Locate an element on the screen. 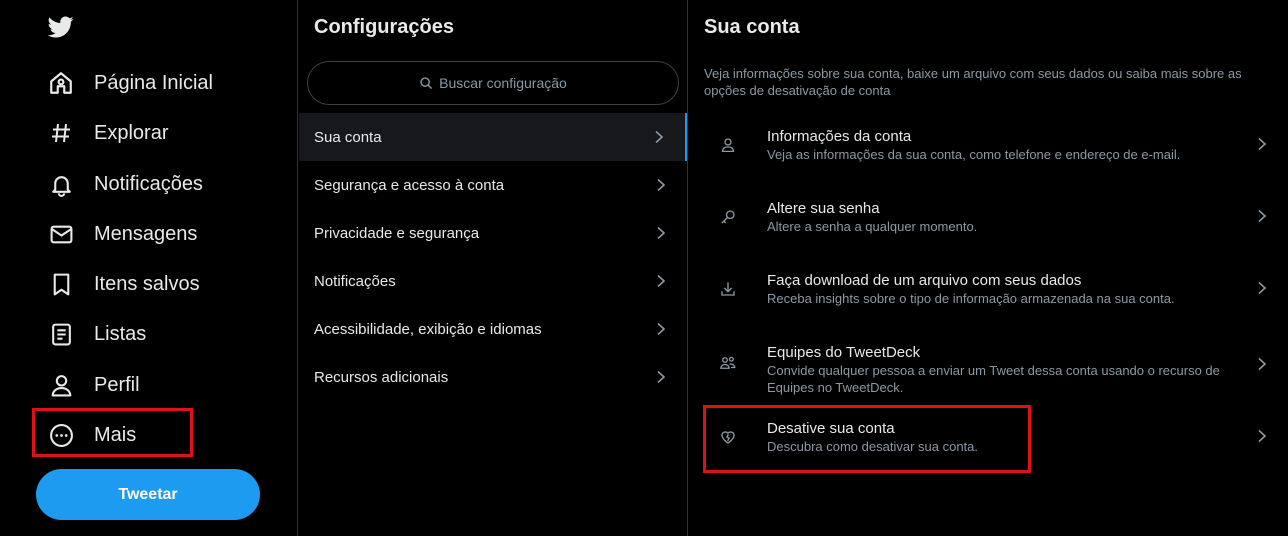 This screenshot has height=536, width=1288. nav-item-profile: Perfil is located at coordinates (98, 385).